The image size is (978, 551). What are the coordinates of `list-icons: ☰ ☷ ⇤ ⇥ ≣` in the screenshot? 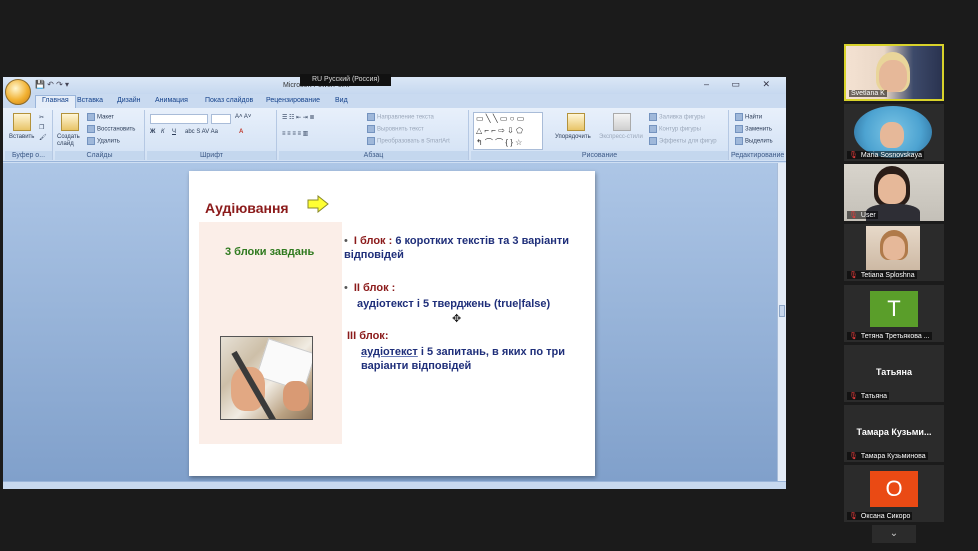 It's located at (298, 117).